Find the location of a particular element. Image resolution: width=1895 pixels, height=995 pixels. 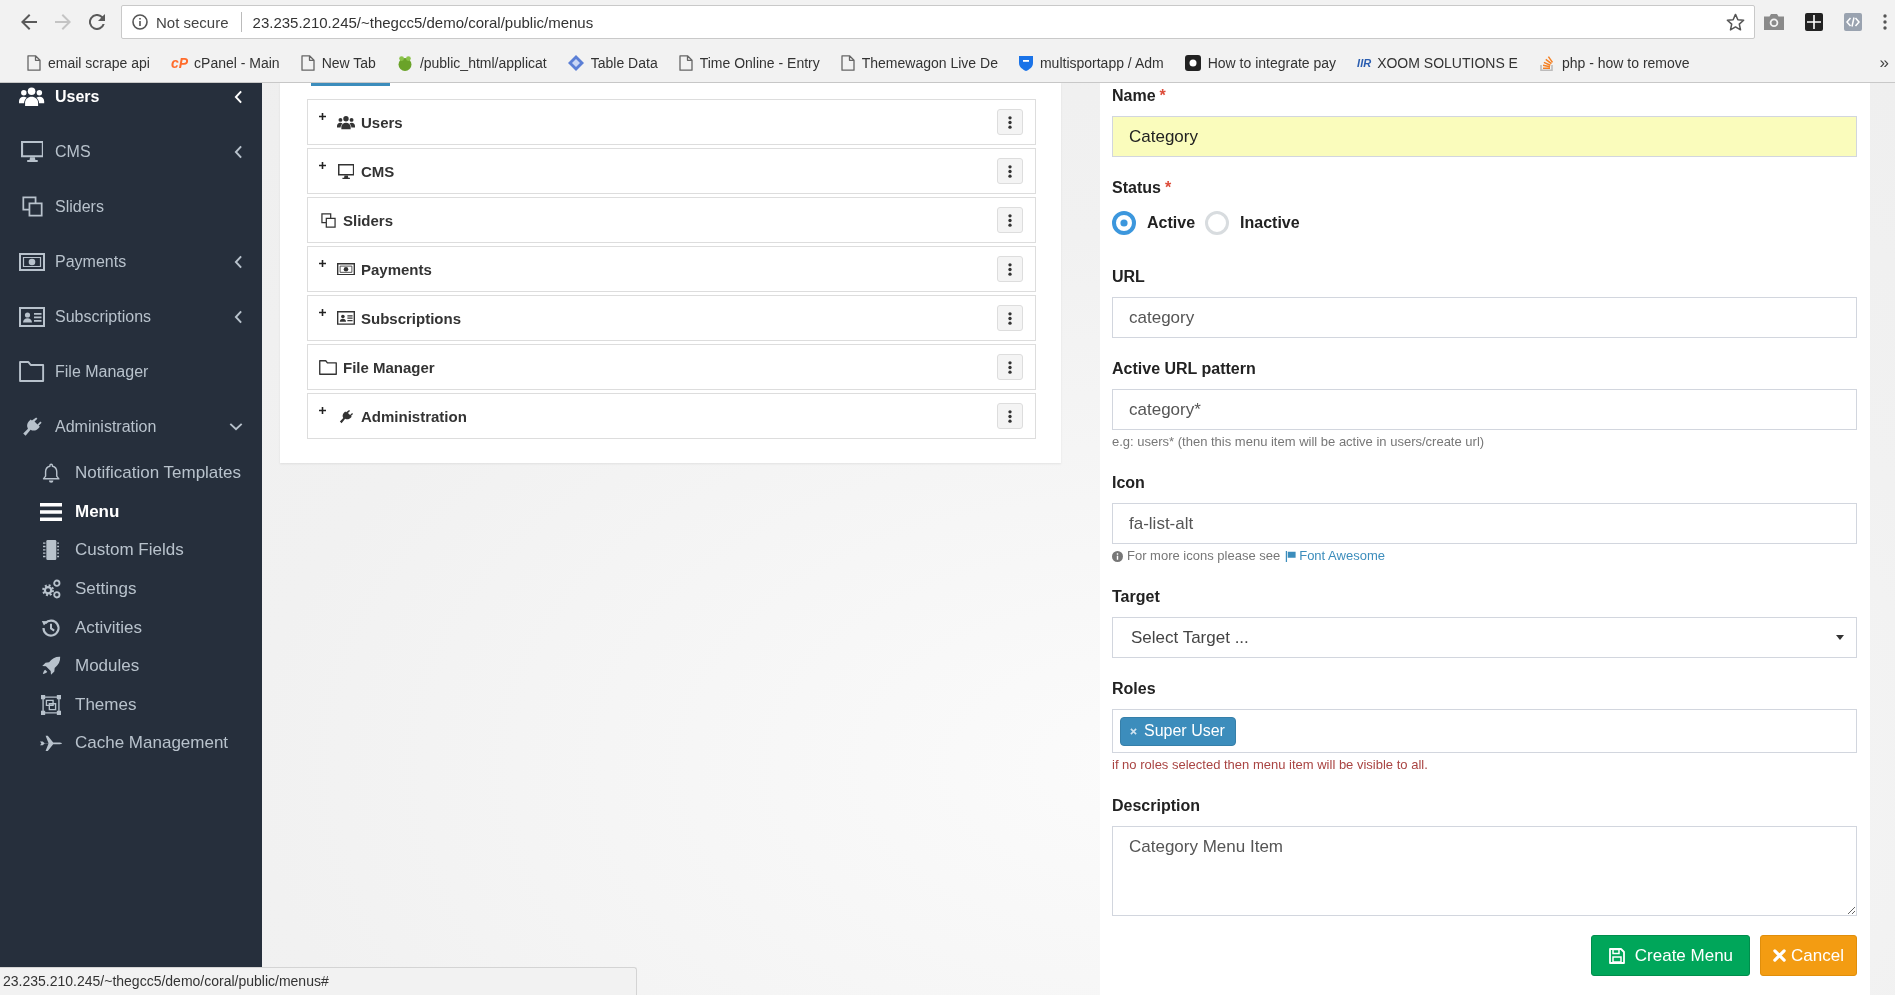

security-label: Not secure is located at coordinates (192, 22).